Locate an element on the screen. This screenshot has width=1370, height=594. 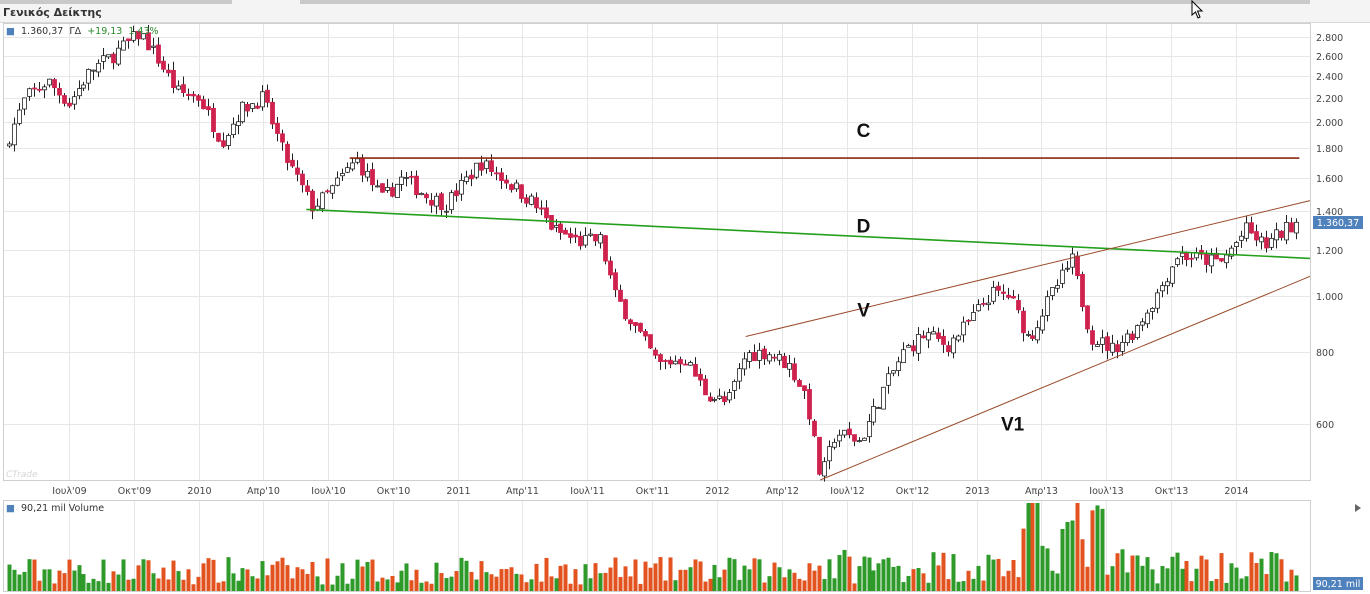
y-tick-label: 600 is located at coordinates (1325, 425).